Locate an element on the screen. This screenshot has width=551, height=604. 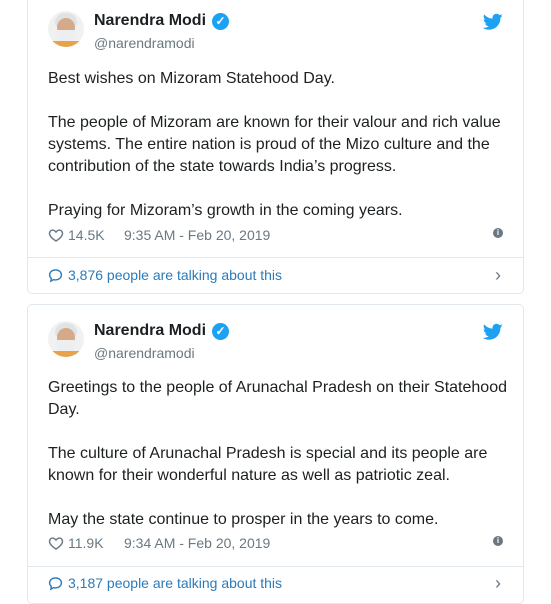
conversation-link: 3,187 people are talking about this › is located at coordinates (275, 584).